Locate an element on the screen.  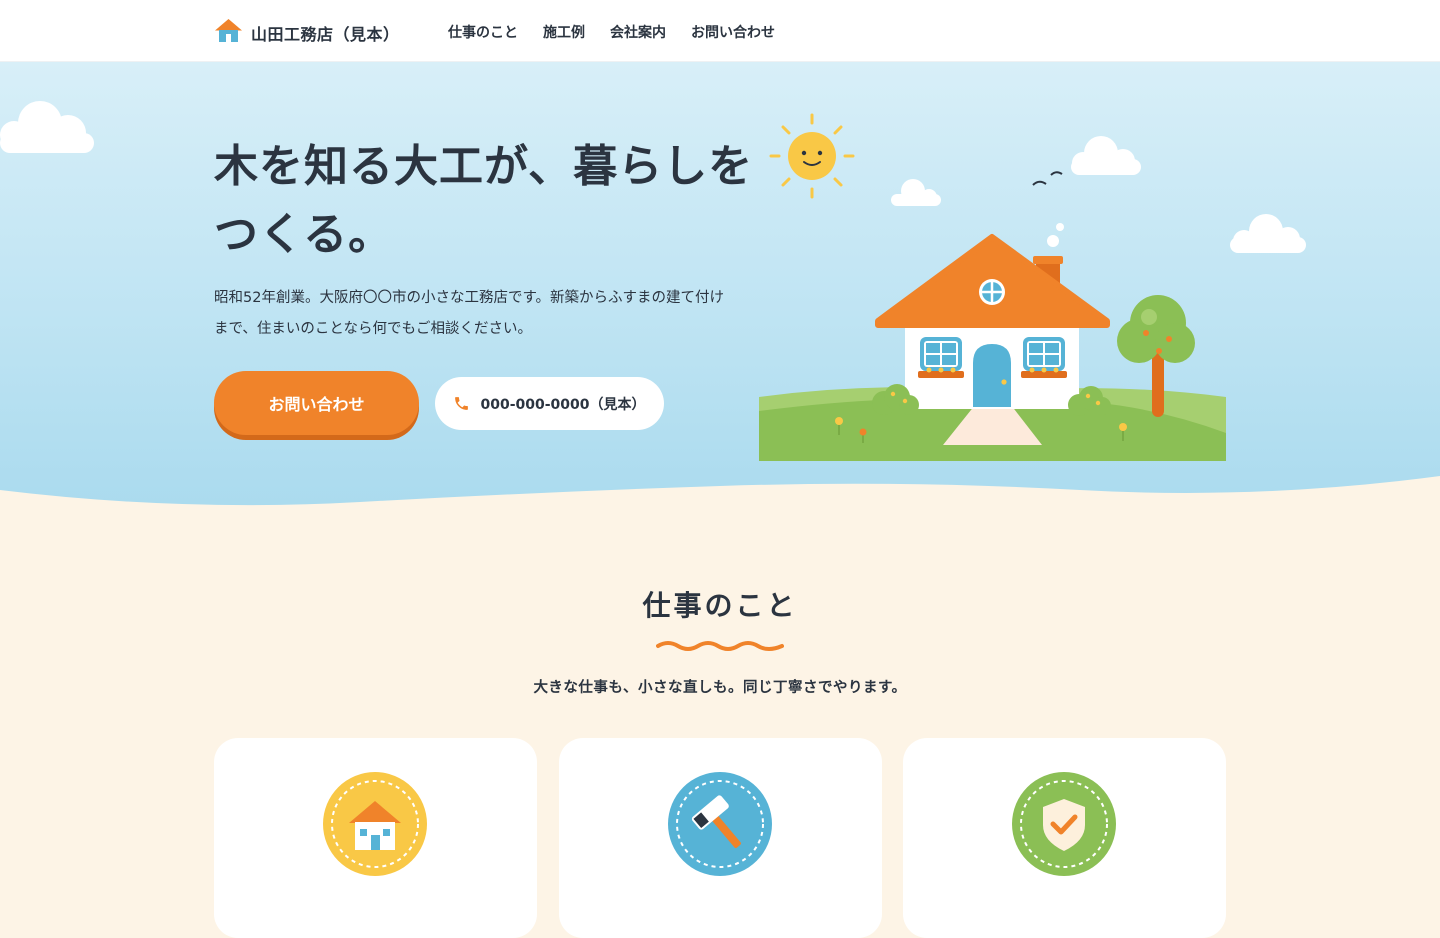
site-logo: 山田工務店（見本） is located at coordinates (307, 32).